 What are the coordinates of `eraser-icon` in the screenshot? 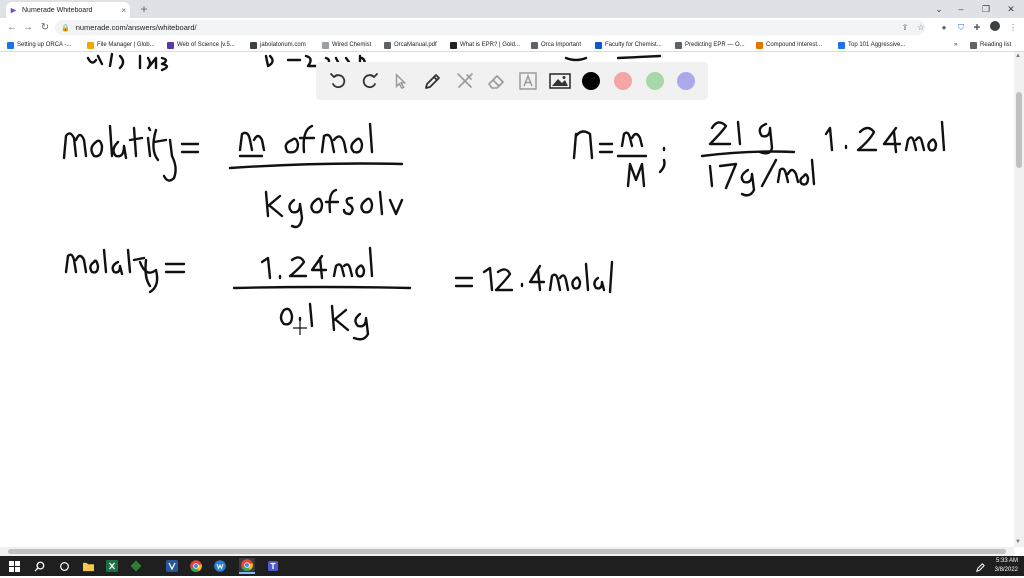 It's located at (496, 82).